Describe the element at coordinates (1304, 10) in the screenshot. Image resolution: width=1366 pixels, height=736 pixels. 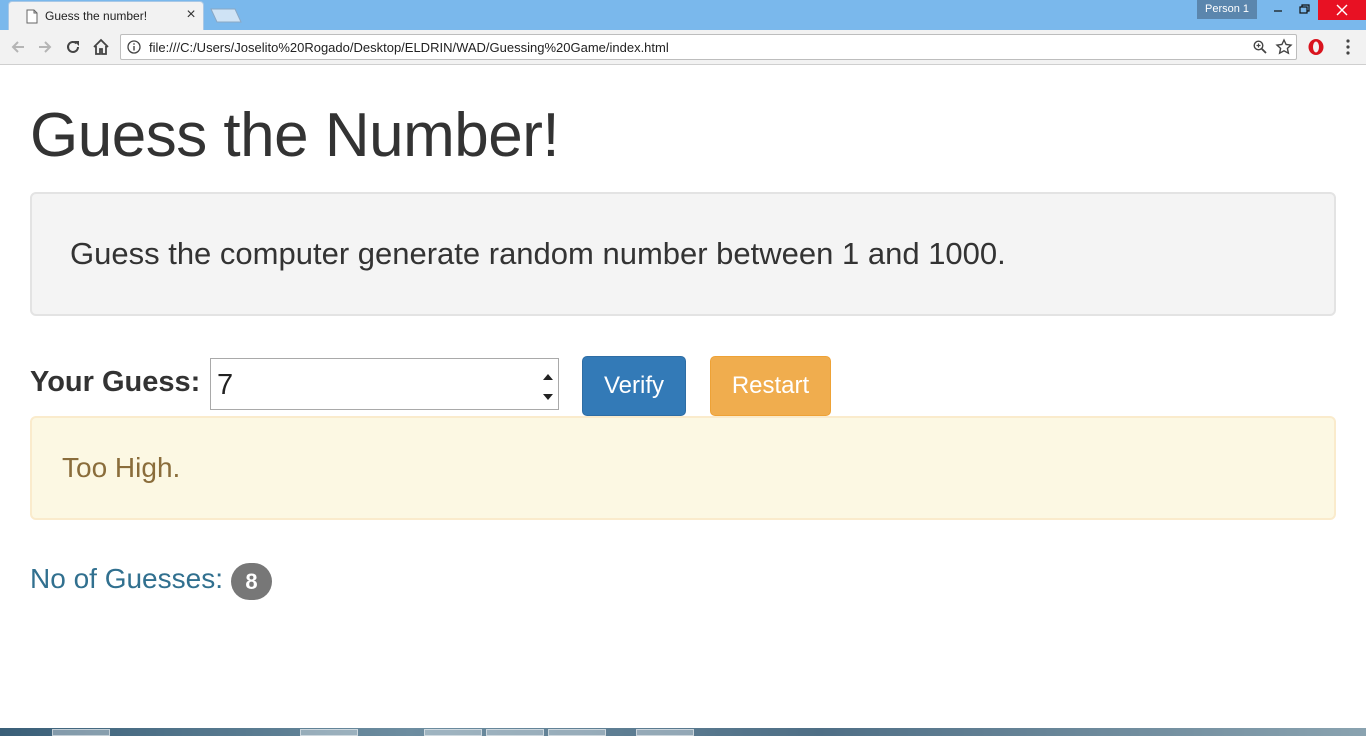
I see `restore-icon` at that location.